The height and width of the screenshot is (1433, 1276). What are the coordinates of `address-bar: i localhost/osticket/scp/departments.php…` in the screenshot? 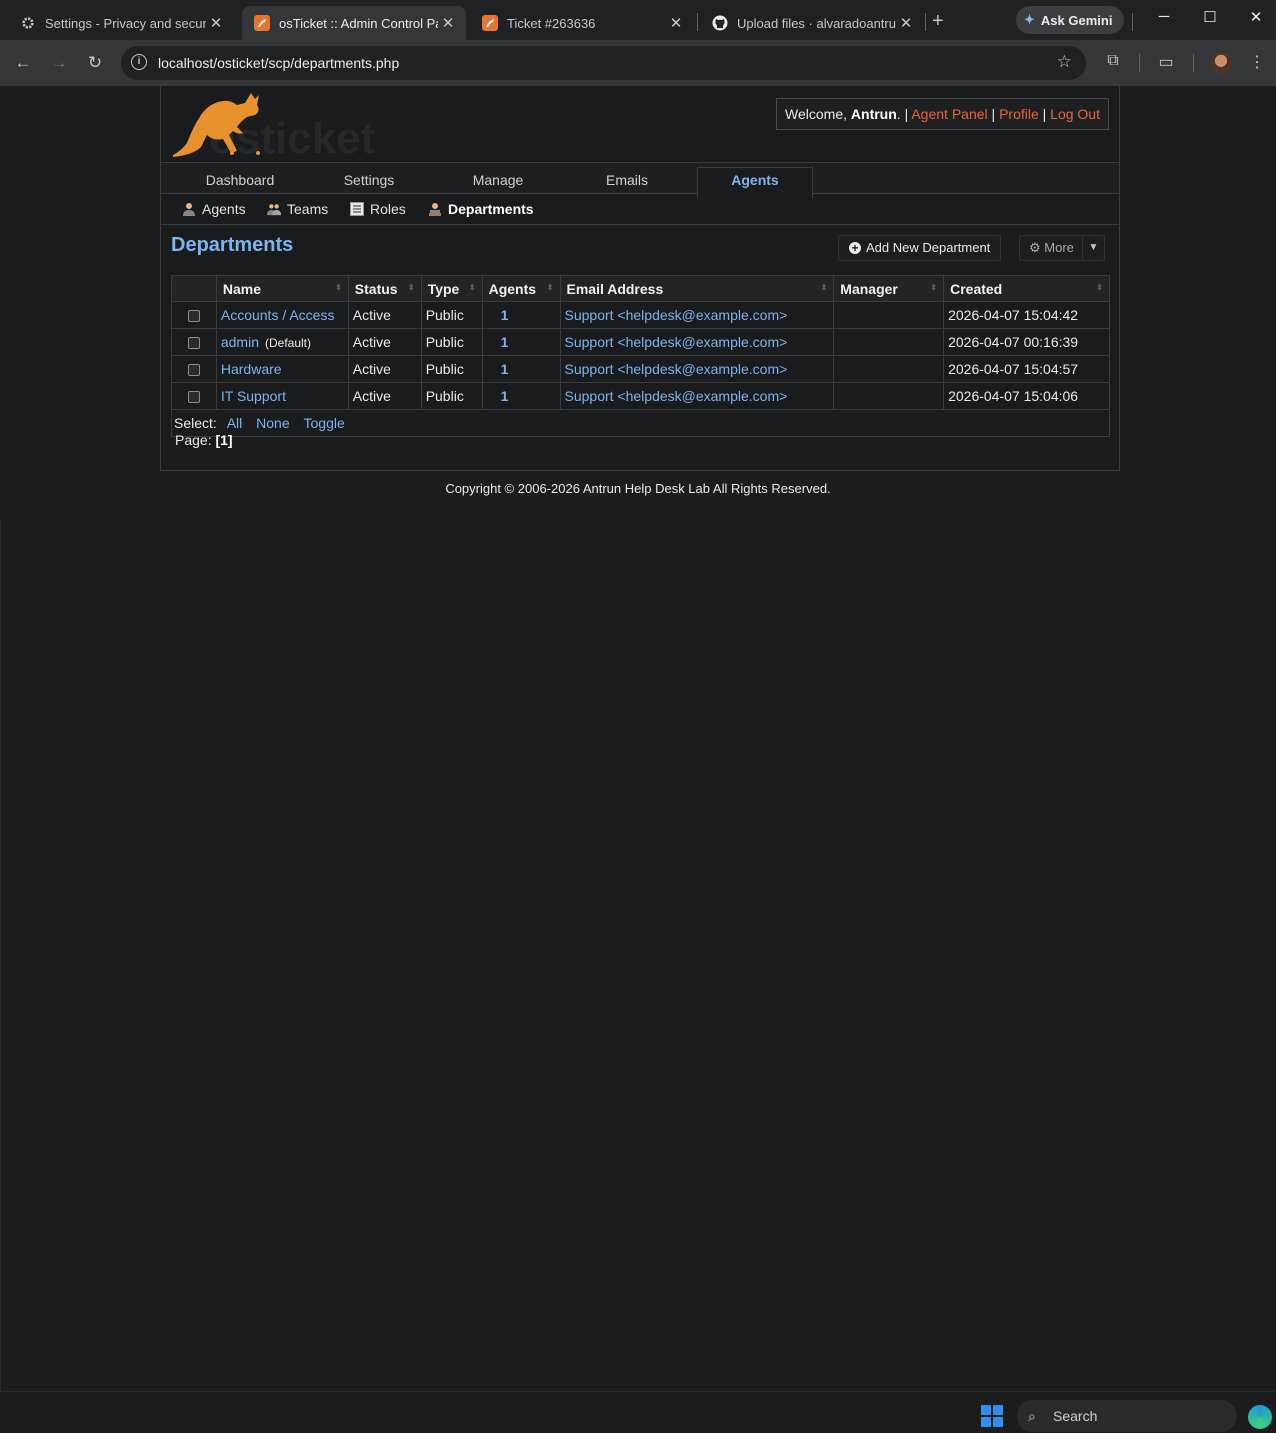 It's located at (603, 63).